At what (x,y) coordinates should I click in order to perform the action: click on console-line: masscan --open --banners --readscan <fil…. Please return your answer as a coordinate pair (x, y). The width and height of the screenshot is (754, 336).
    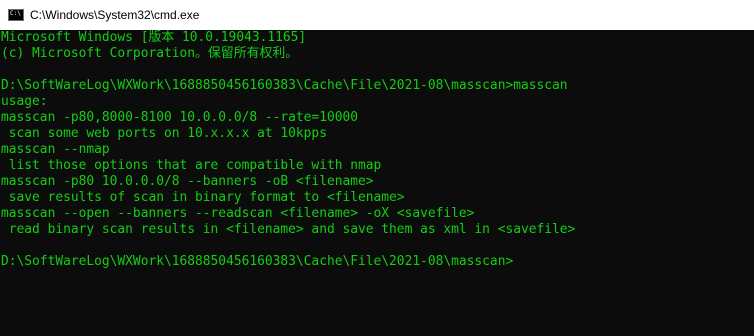
    Looking at the image, I should click on (238, 213).